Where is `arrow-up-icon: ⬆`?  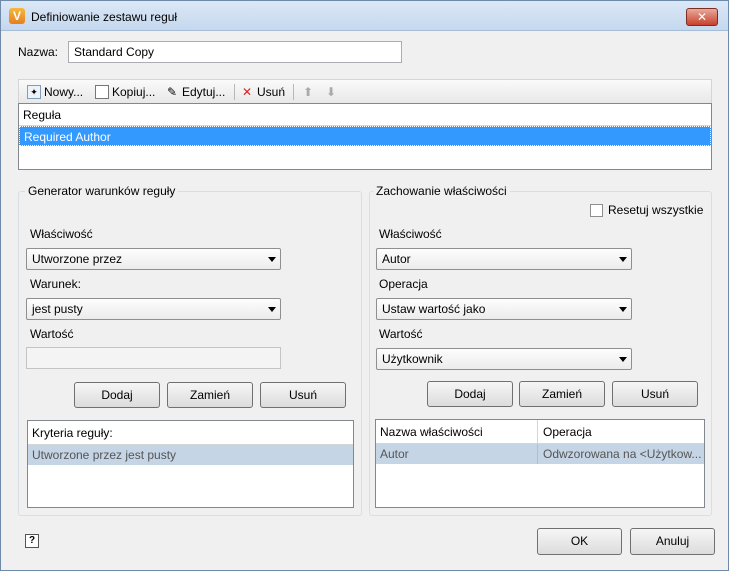
arrow-up-icon: ⬆ is located at coordinates (308, 92).